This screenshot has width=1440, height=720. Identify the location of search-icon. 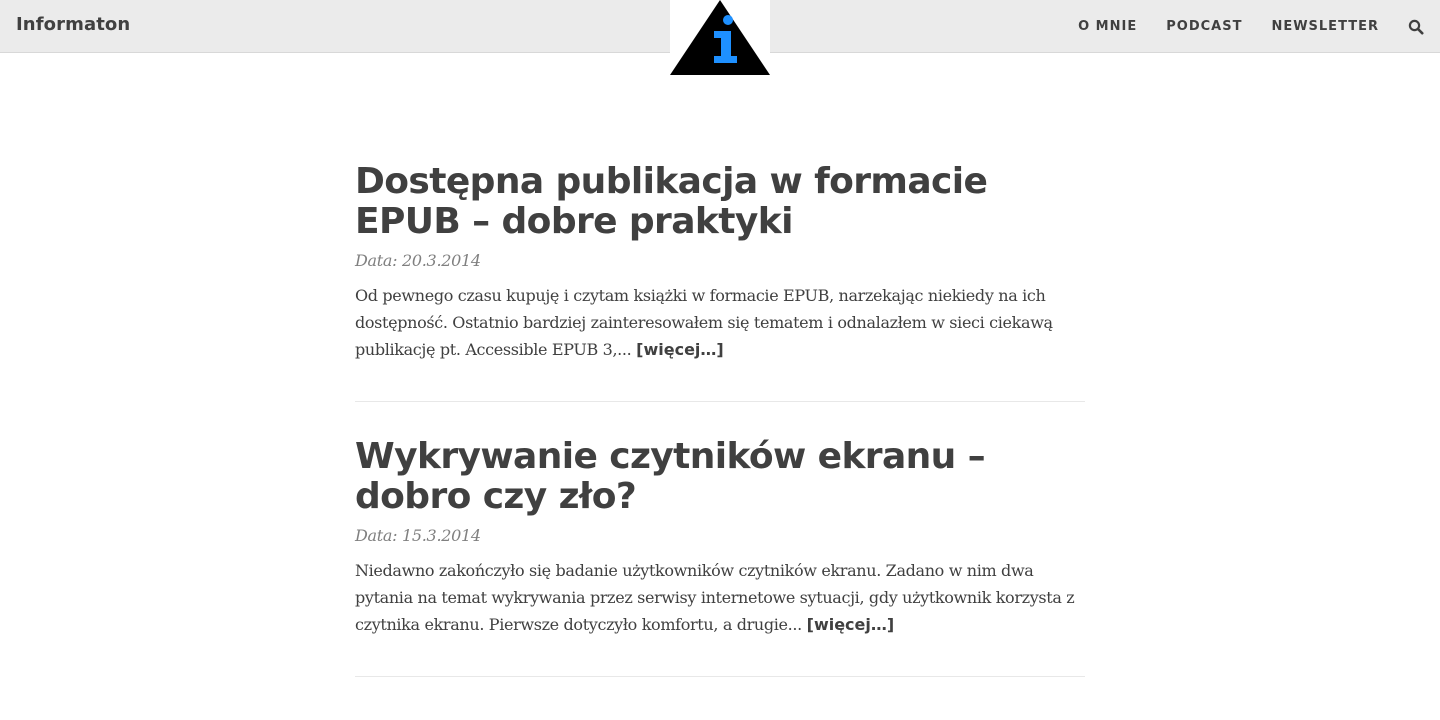
(1416, 26).